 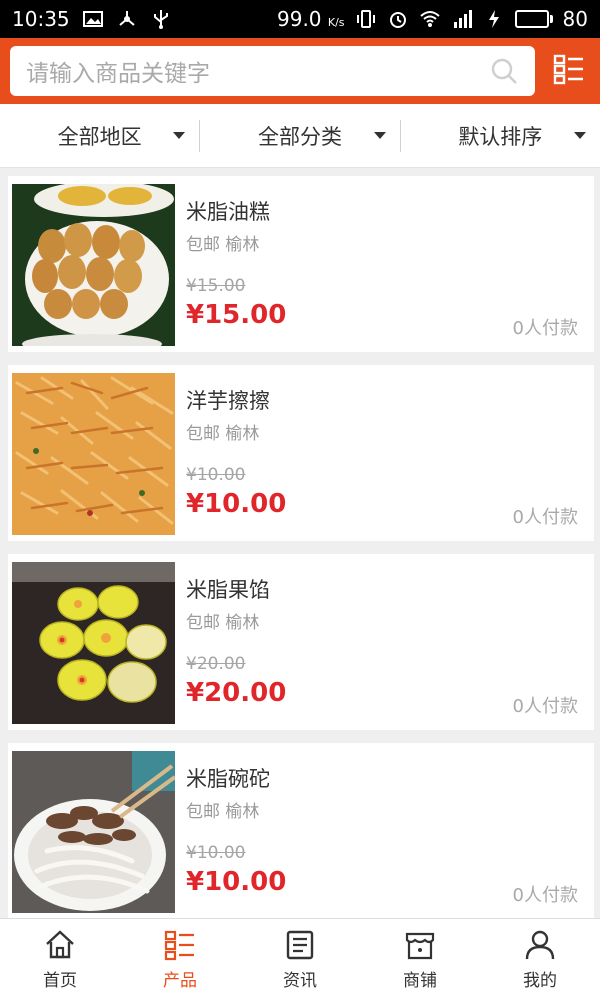 I want to click on product-name: 洋芋擦擦, so click(x=228, y=401).